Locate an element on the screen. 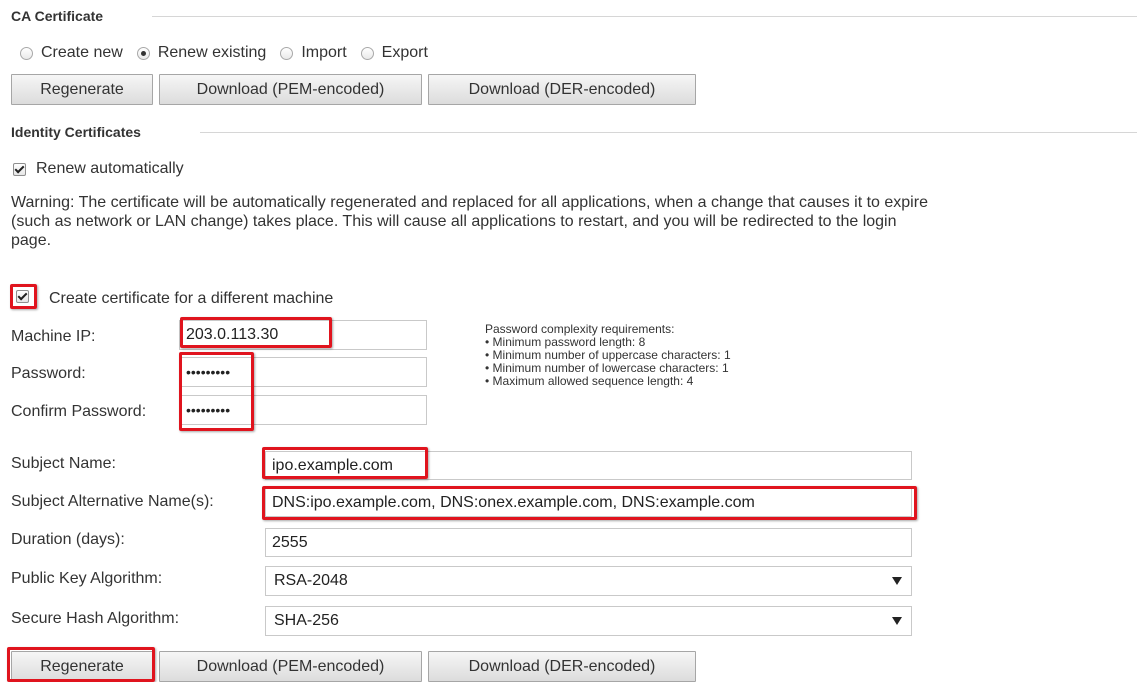  machine-ip-input: 203.0.113.30 is located at coordinates (303, 335).